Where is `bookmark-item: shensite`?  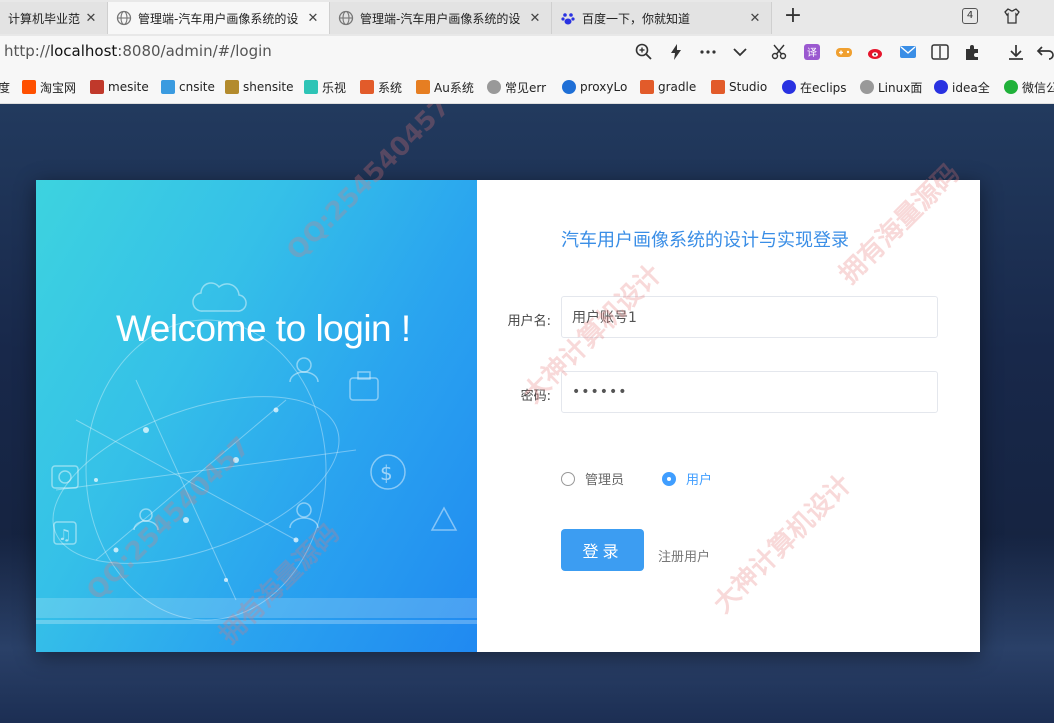 bookmark-item: shensite is located at coordinates (260, 87).